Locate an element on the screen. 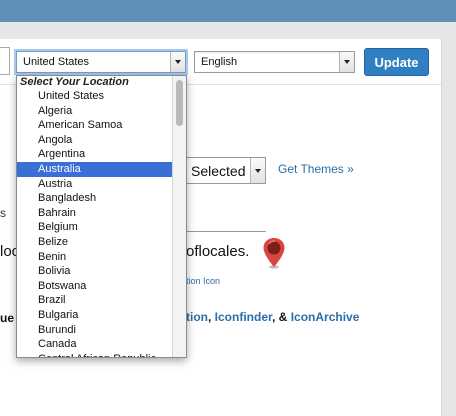  domain-text-fragment: oflocales. is located at coordinates (218, 251).